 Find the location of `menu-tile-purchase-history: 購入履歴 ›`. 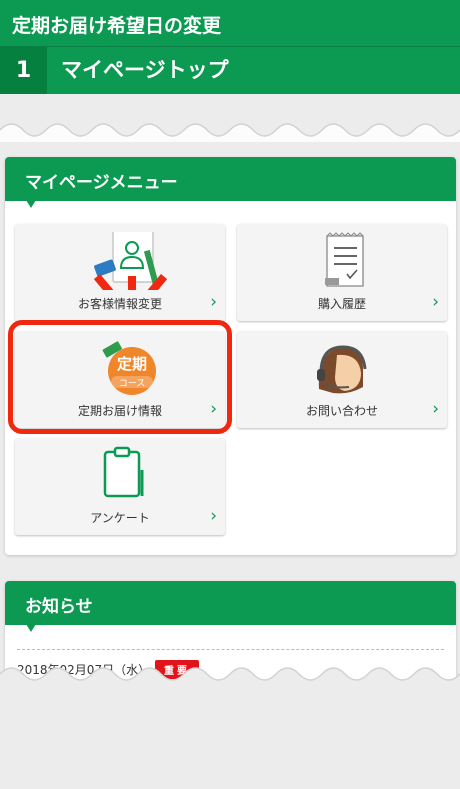

menu-tile-purchase-history: 購入履歴 › is located at coordinates (342, 272).